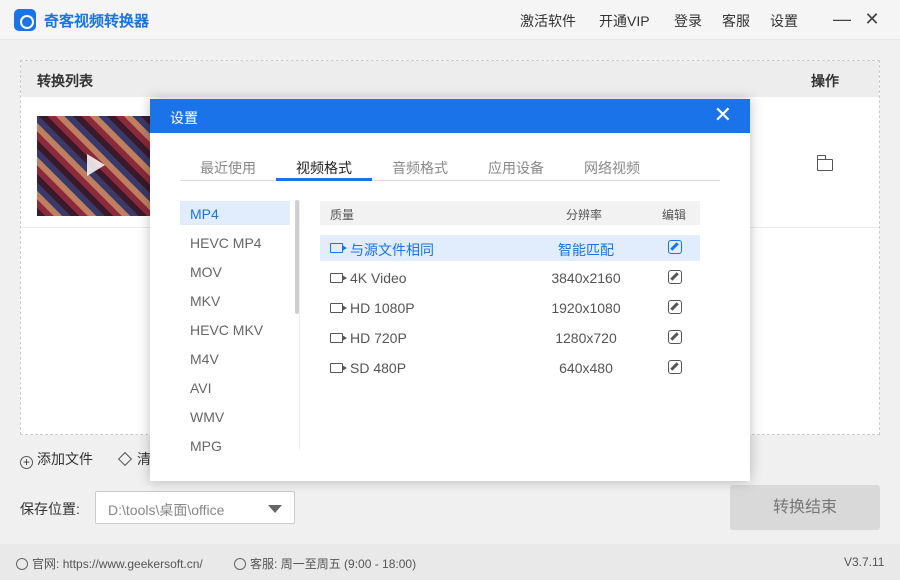 The image size is (900, 580). What do you see at coordinates (842, 19) in the screenshot?
I see `minimize-button: —` at bounding box center [842, 19].